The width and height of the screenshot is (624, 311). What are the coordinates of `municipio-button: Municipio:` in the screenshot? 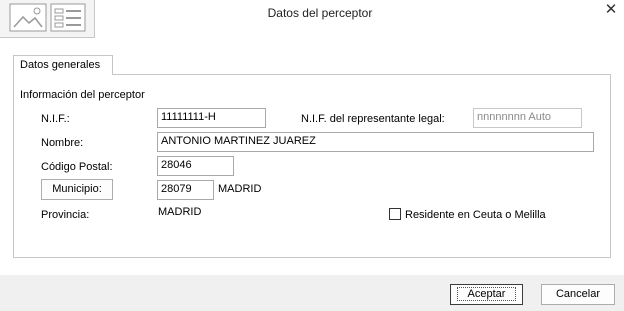 It's located at (77, 189).